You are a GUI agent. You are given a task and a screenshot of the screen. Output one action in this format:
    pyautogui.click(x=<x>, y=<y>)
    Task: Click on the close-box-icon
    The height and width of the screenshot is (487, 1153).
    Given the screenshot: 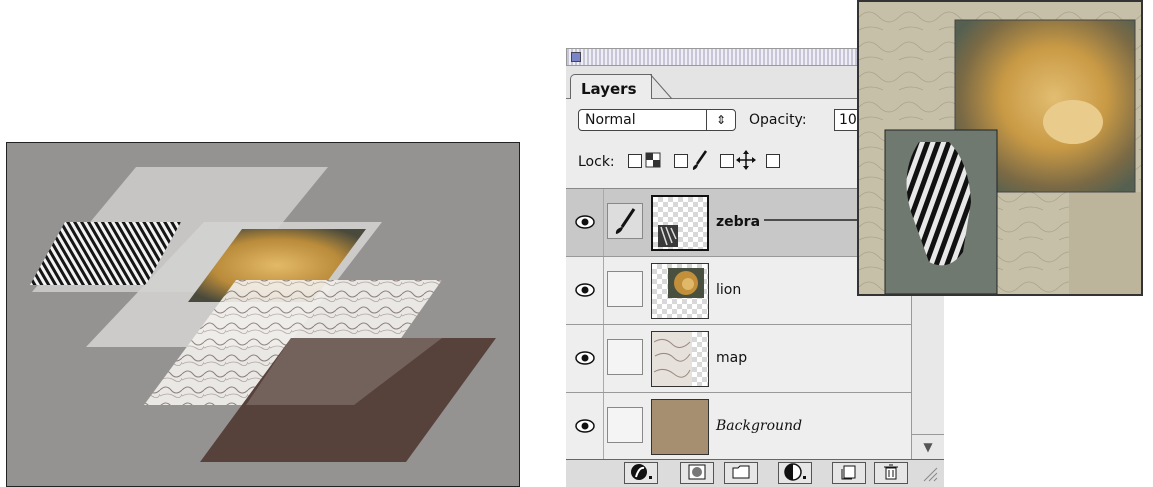 What is the action you would take?
    pyautogui.click(x=576, y=57)
    